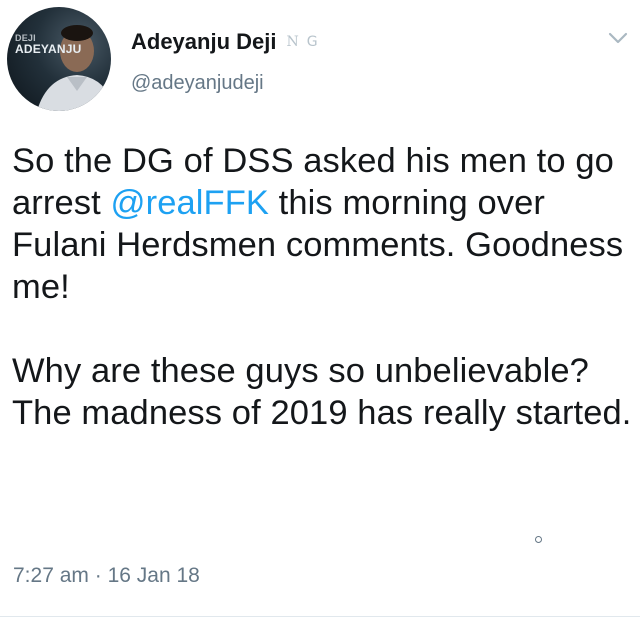 The height and width of the screenshot is (625, 640). Describe the element at coordinates (106, 576) in the screenshot. I see `tweet-timestamp: 7:27 am · 16 Jan 18` at that location.